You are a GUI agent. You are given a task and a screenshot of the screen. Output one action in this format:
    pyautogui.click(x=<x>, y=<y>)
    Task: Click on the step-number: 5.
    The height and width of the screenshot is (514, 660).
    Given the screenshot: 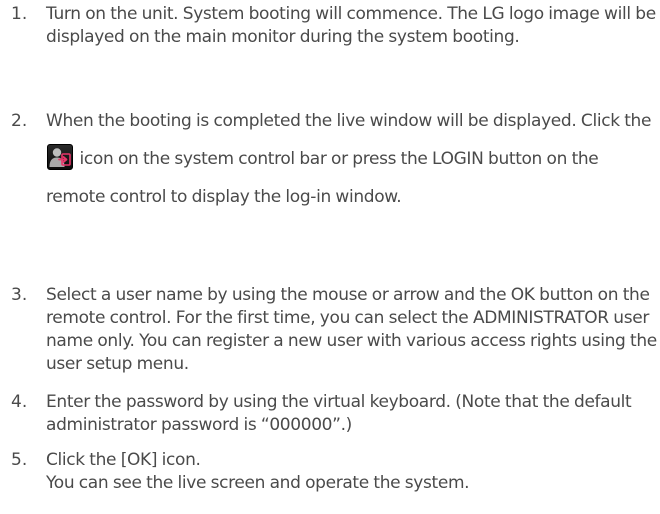 What is the action you would take?
    pyautogui.click(x=19, y=460)
    